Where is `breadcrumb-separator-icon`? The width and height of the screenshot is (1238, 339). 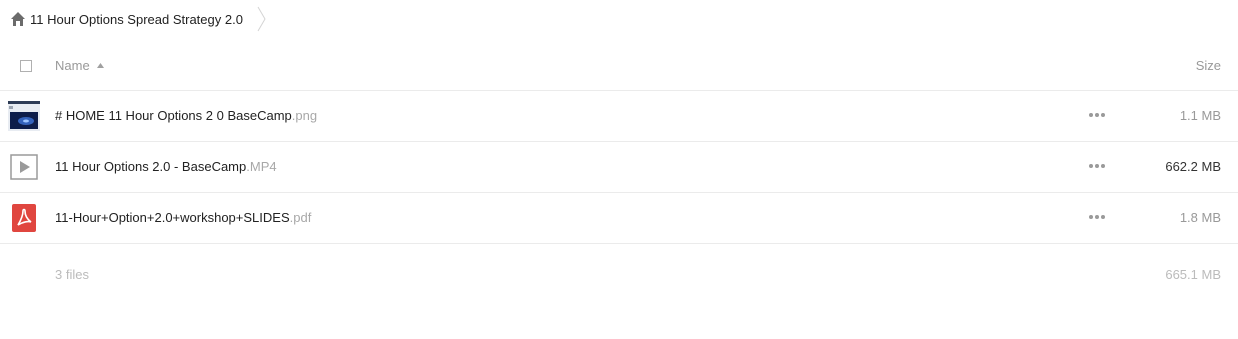 breadcrumb-separator-icon is located at coordinates (262, 19).